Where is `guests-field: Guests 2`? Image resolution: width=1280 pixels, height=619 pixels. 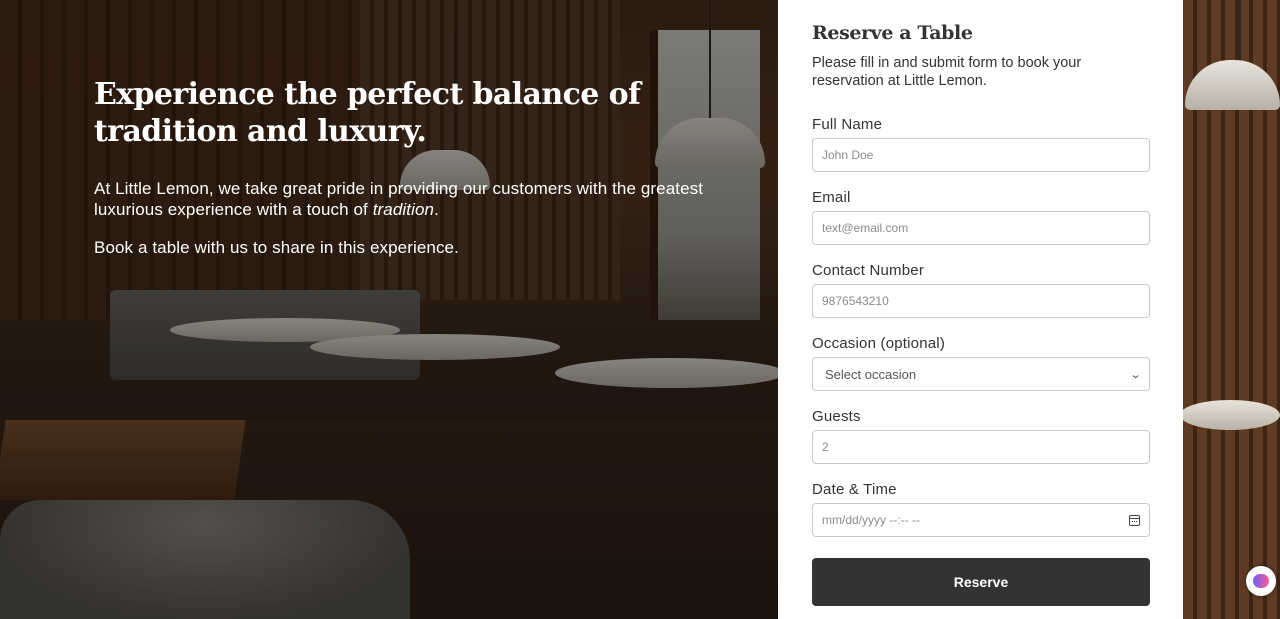
guests-field: Guests 2 is located at coordinates (981, 436).